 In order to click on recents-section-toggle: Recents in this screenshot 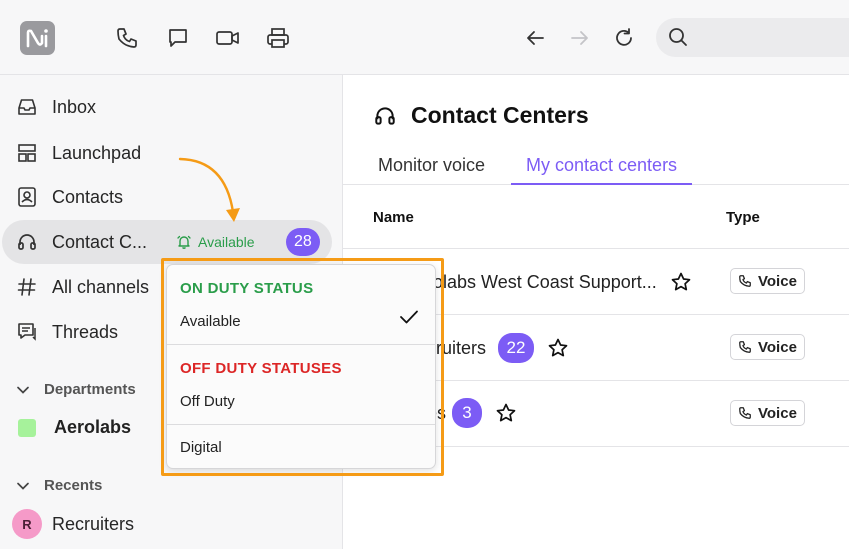, I will do `click(59, 485)`.